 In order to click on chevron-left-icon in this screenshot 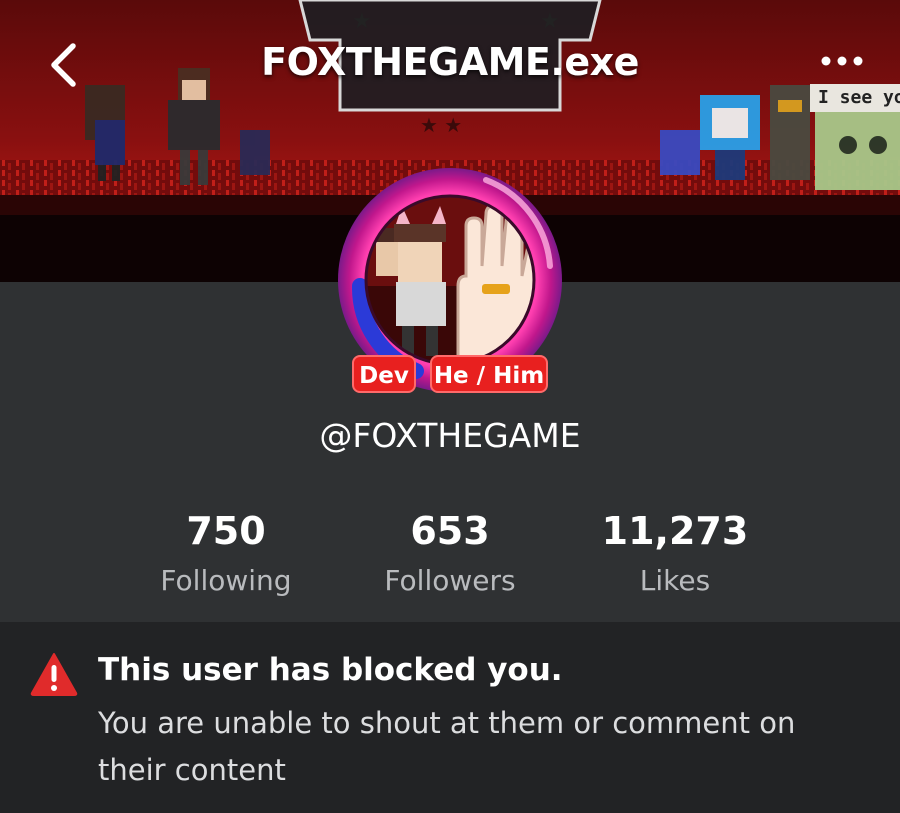, I will do `click(63, 65)`.